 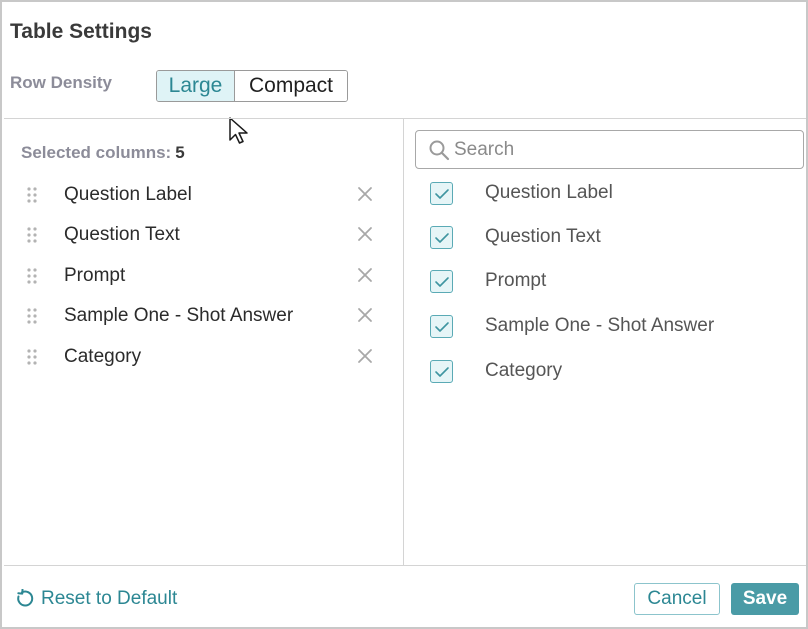 I want to click on panels-top-divider, so click(x=405, y=118).